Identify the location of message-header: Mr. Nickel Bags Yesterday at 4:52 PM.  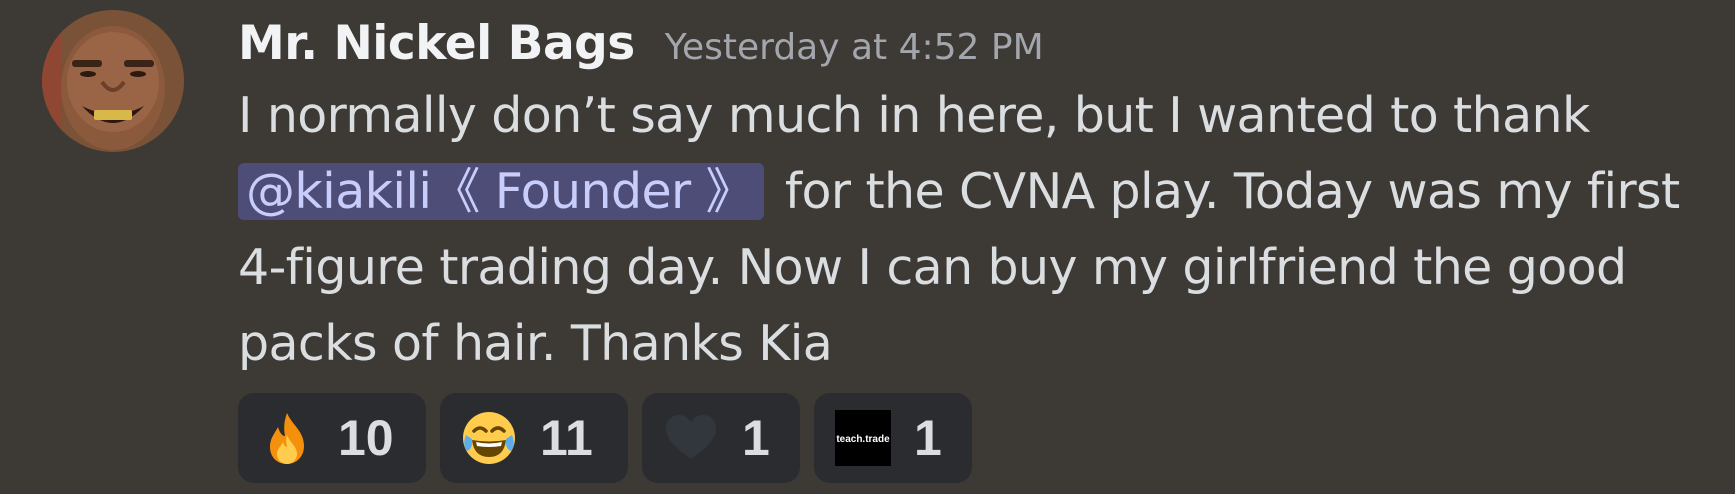
(973, 44).